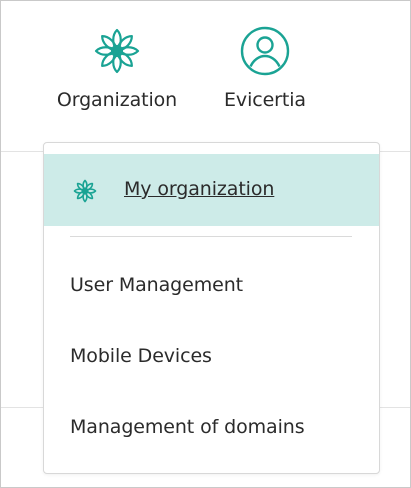  Describe the element at coordinates (199, 189) in the screenshot. I see `menu-item-my-organization-label: My organization` at that location.